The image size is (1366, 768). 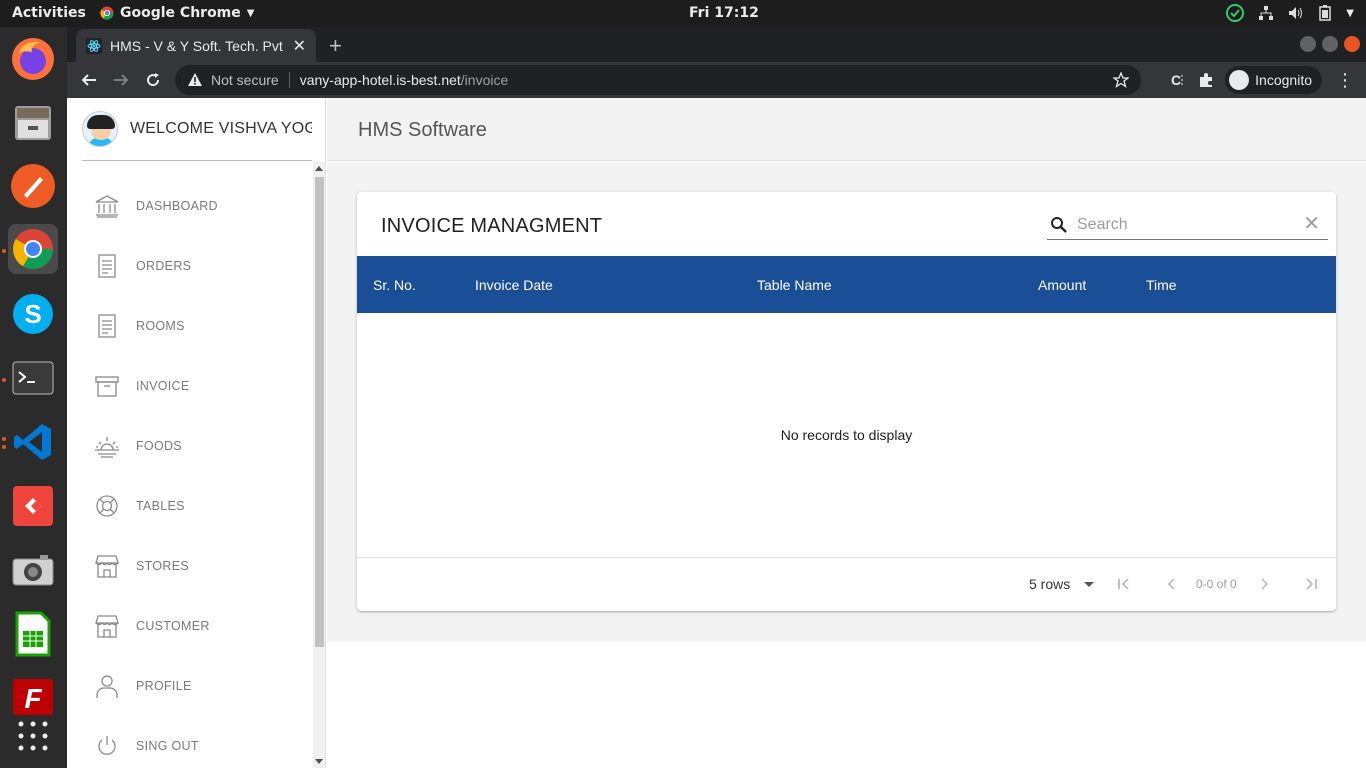 I want to click on scroll-down-arrow-icon, so click(x=319, y=761).